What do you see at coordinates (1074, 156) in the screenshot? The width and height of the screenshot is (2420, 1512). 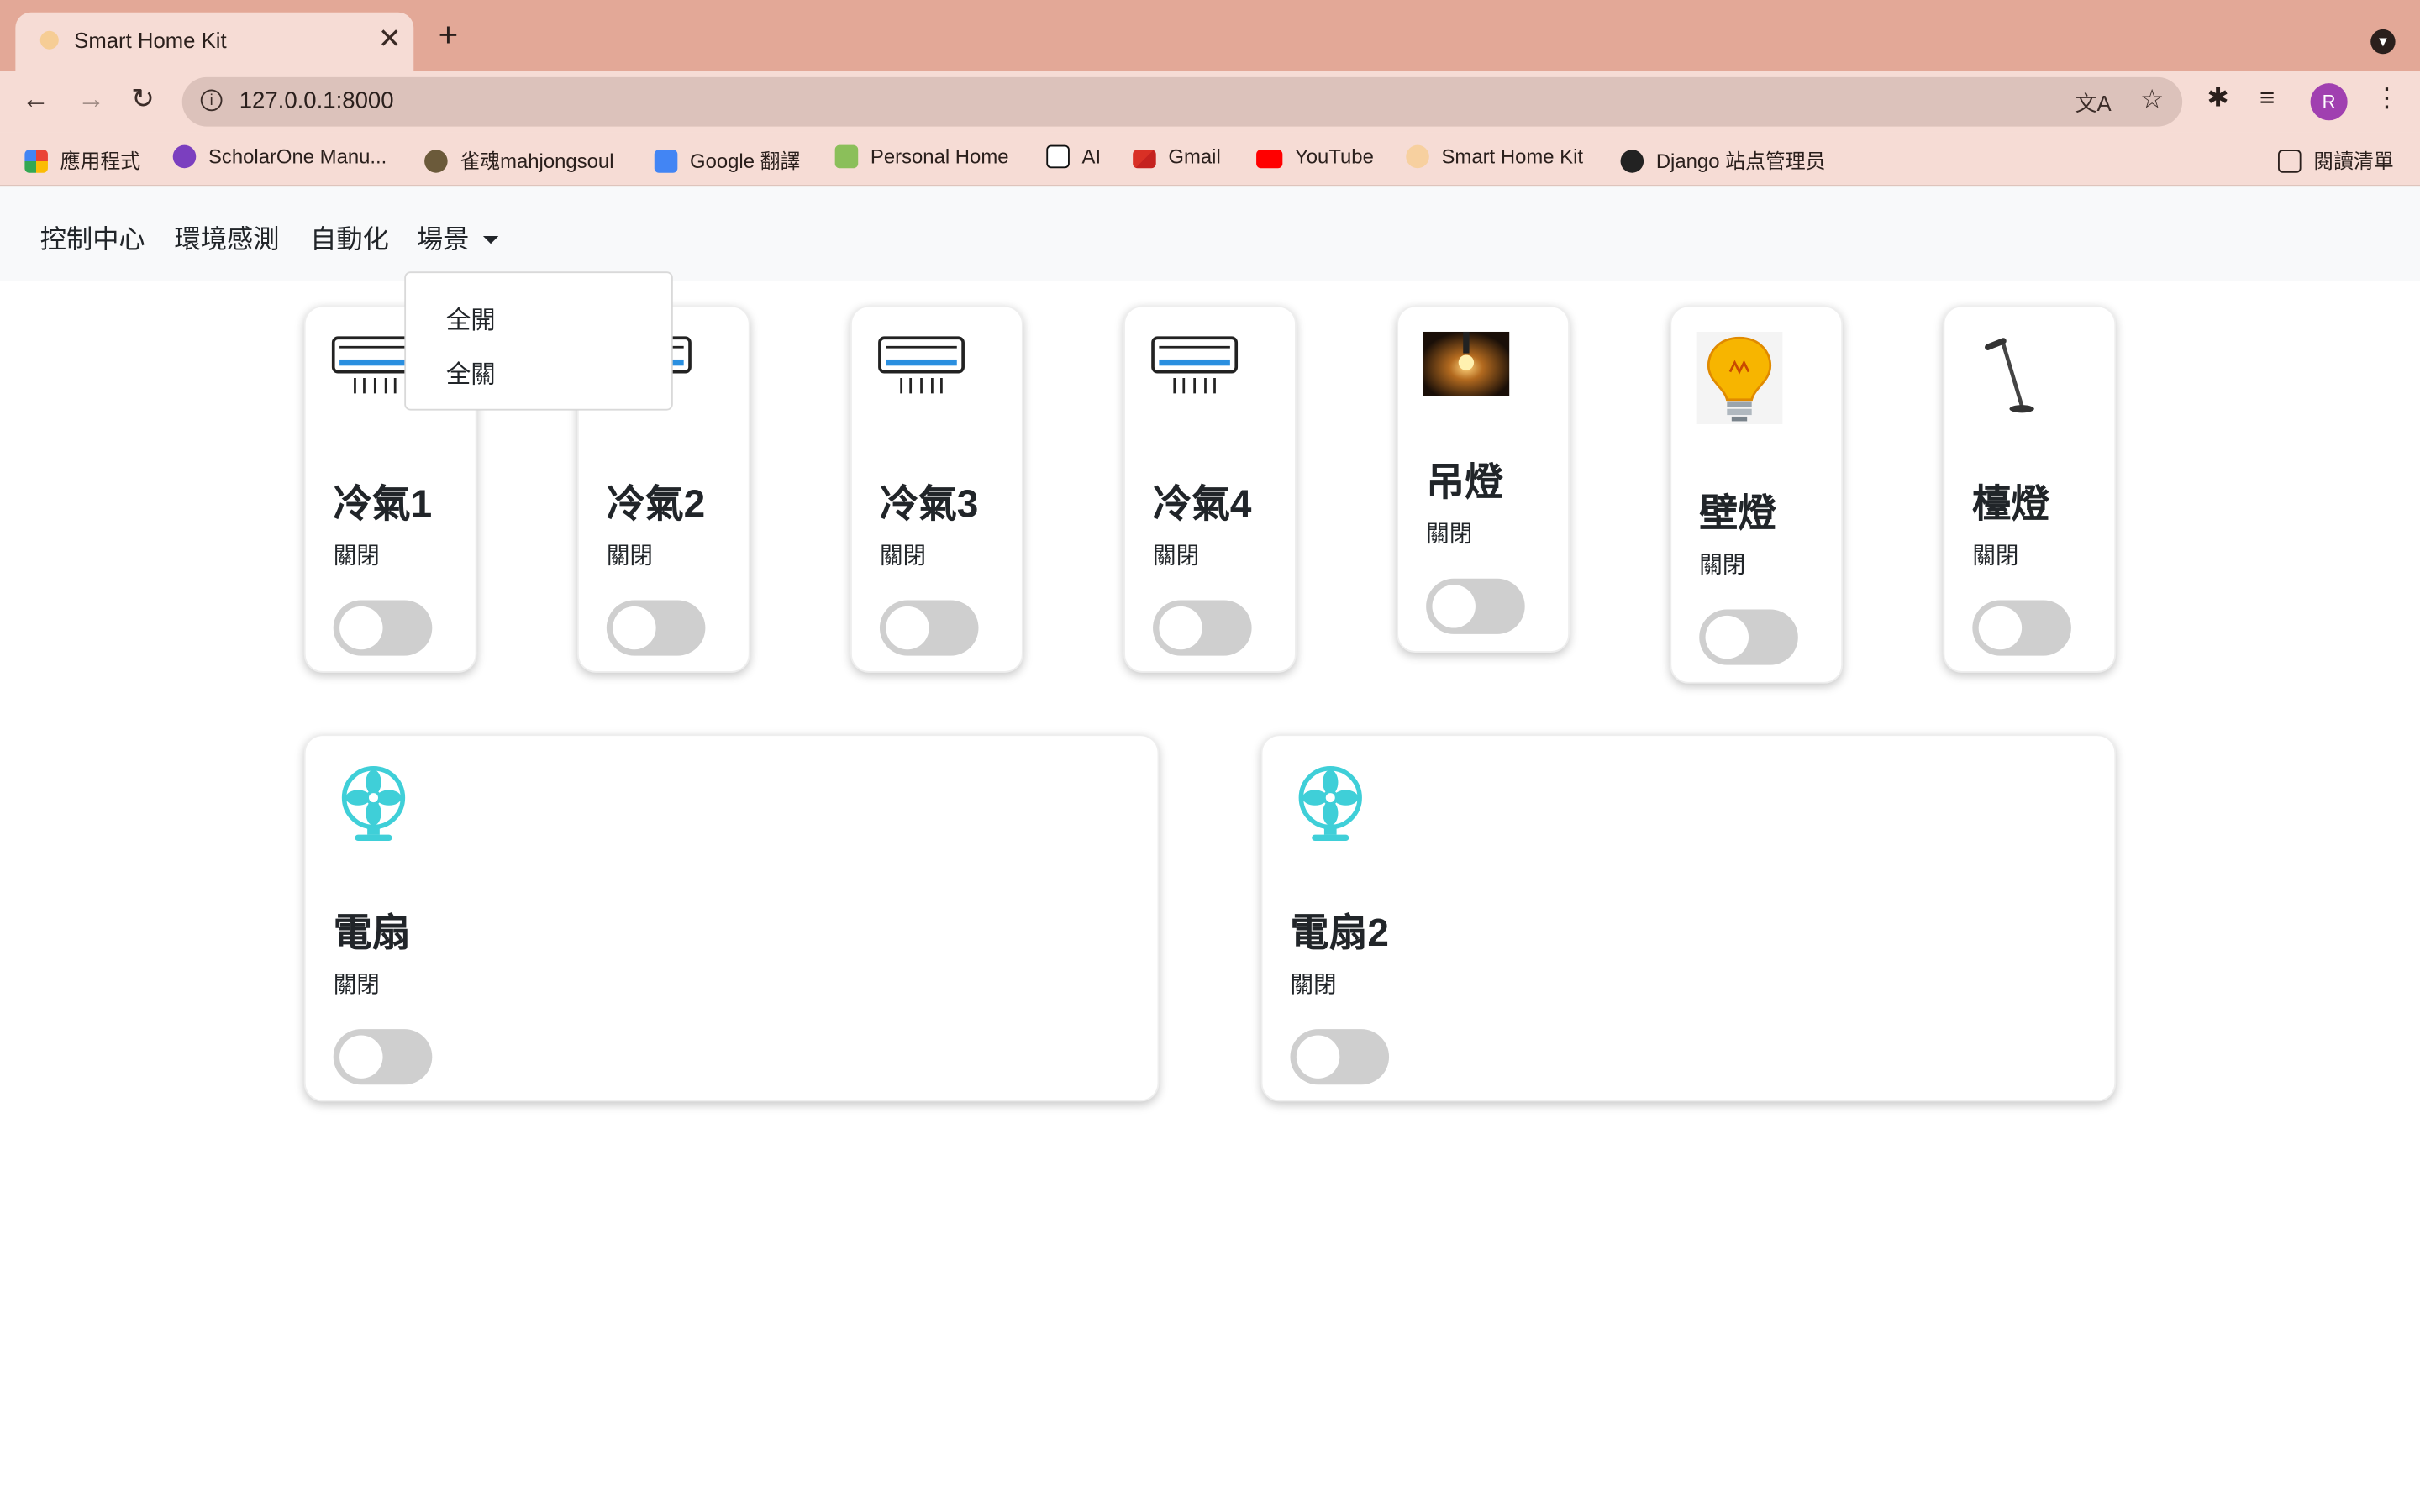 I see `bookmark-ai: AI` at bounding box center [1074, 156].